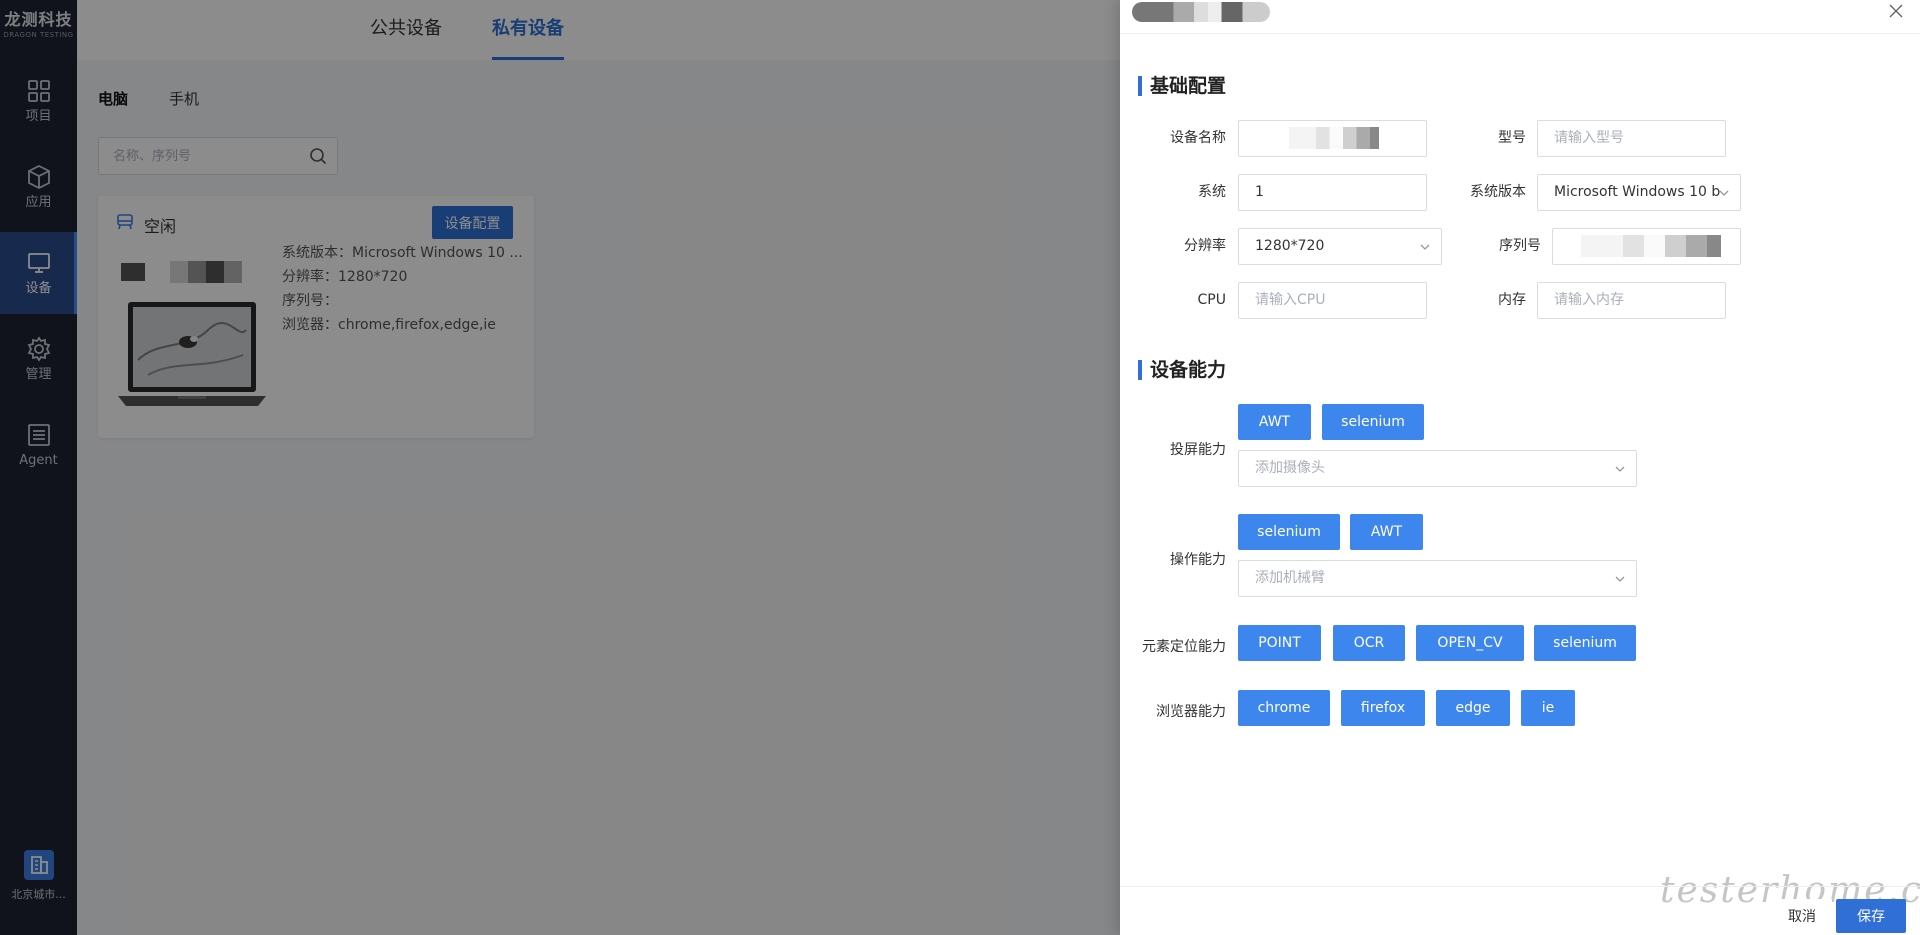 The width and height of the screenshot is (1920, 935). I want to click on cancel-button: 取消, so click(1802, 916).